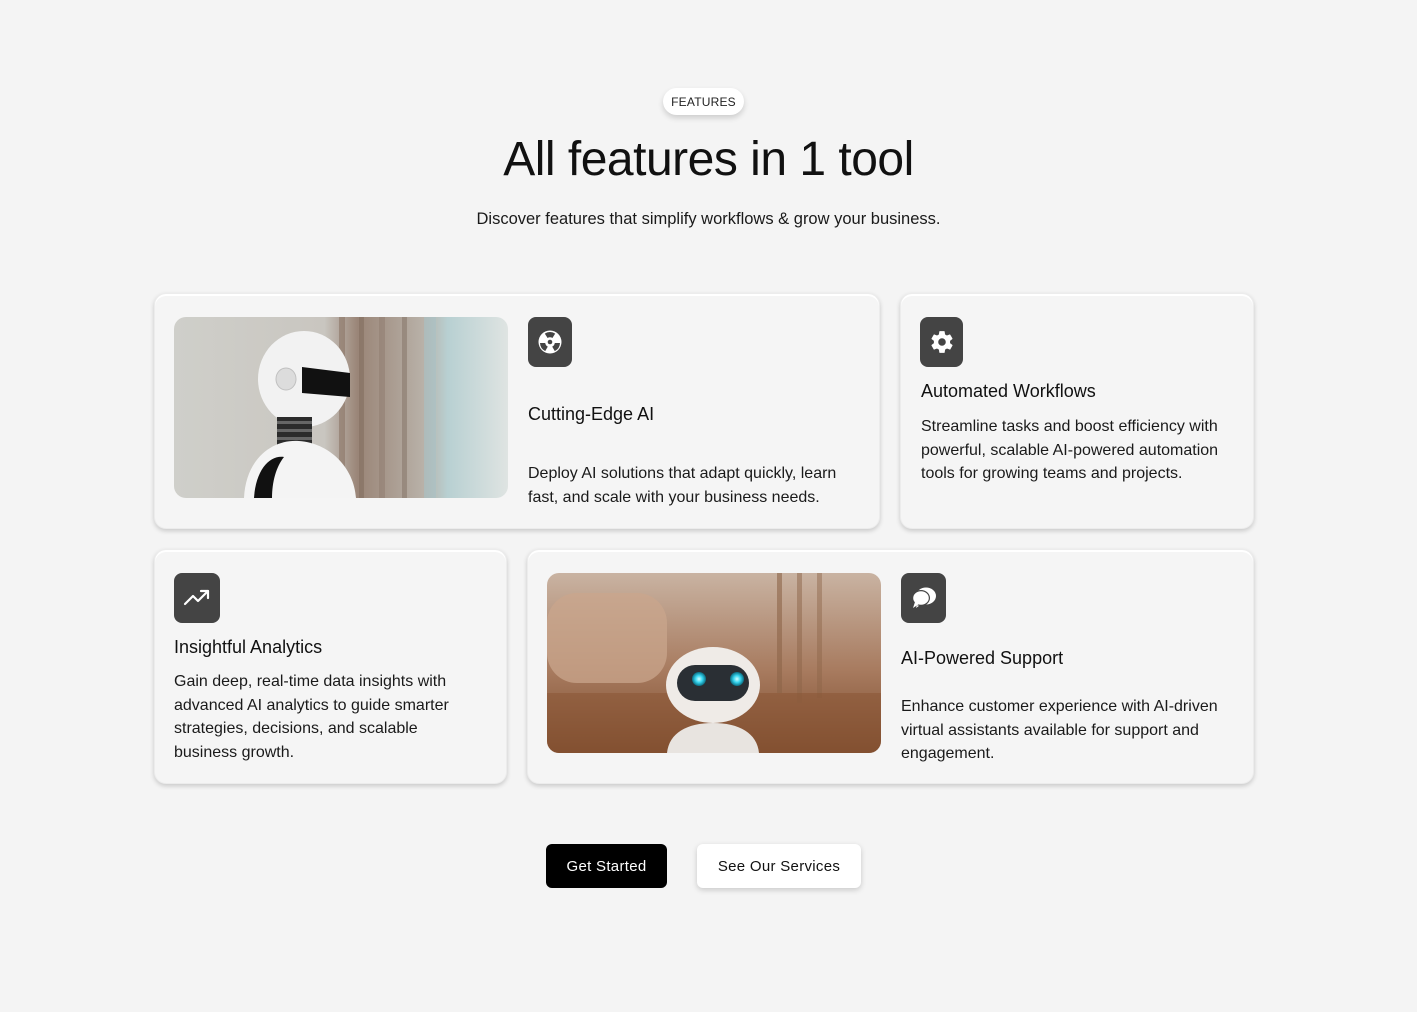 Image resolution: width=1417 pixels, height=1012 pixels. What do you see at coordinates (941, 342) in the screenshot?
I see `gear-icon` at bounding box center [941, 342].